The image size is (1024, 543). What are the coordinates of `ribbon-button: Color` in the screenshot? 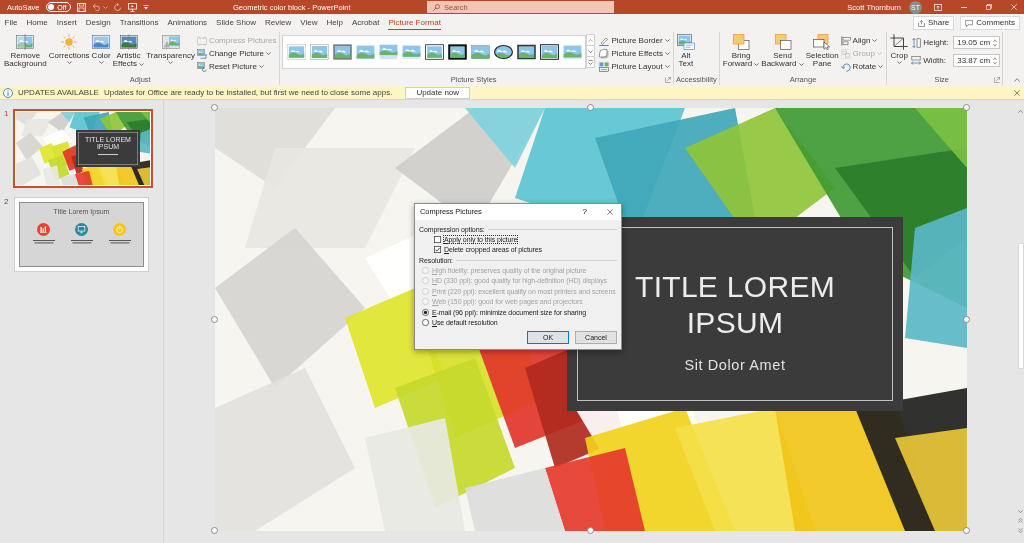 It's located at (101, 53).